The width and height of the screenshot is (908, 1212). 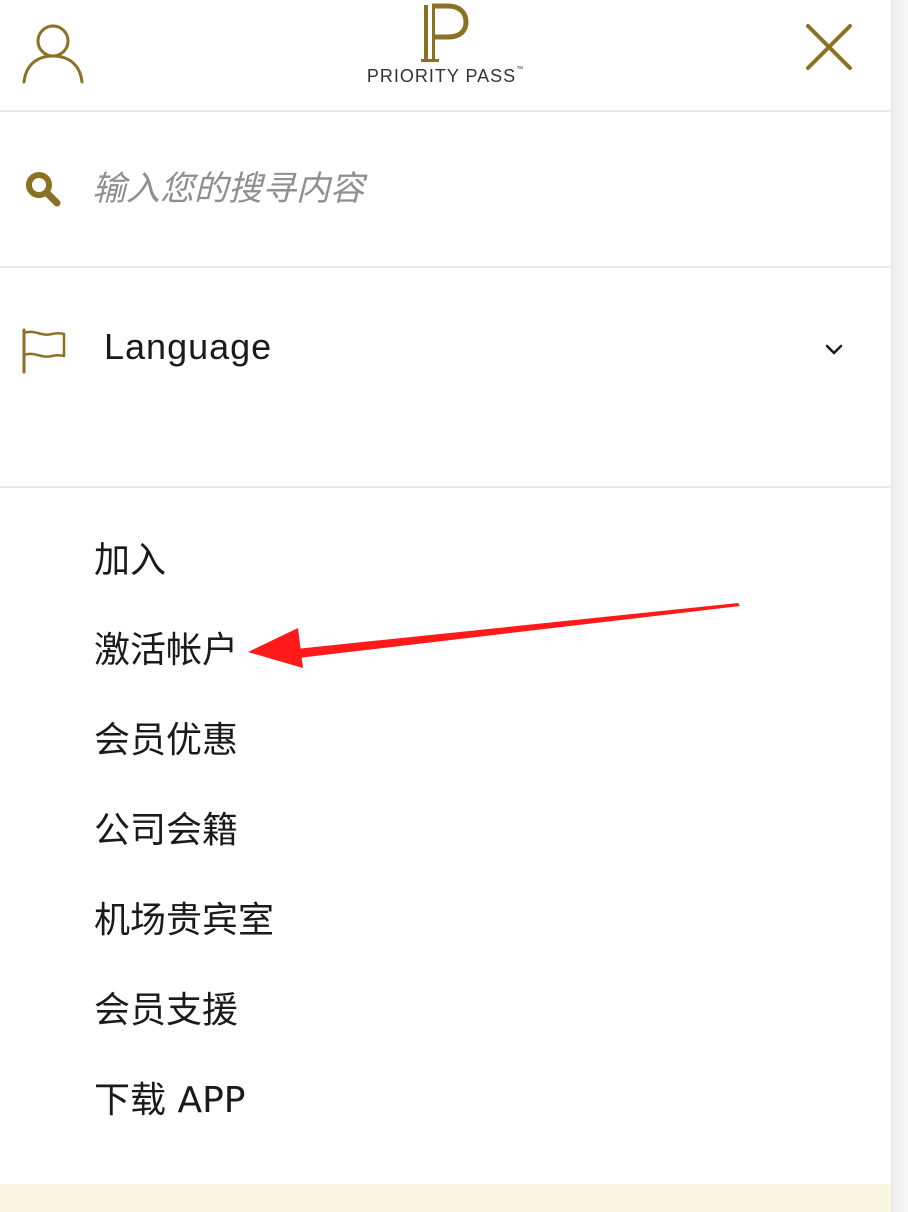 What do you see at coordinates (445, 651) in the screenshot?
I see `menu-item-activate-account: 激活帐户` at bounding box center [445, 651].